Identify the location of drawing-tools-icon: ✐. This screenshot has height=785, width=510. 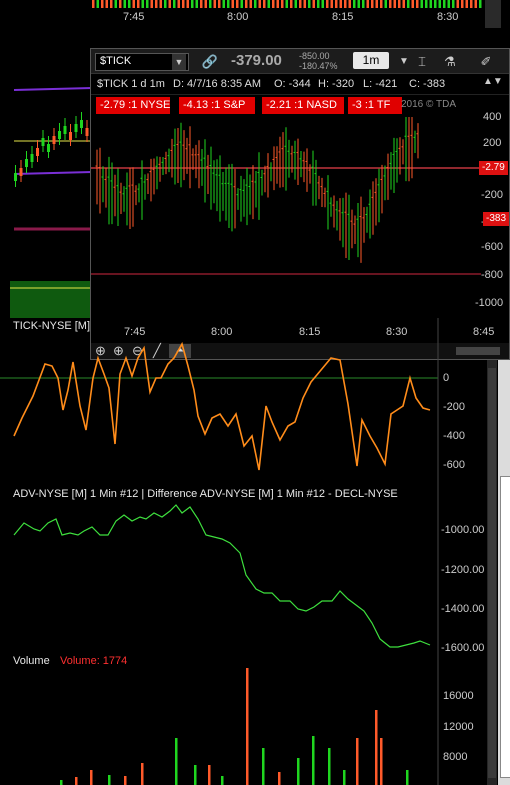
(486, 62).